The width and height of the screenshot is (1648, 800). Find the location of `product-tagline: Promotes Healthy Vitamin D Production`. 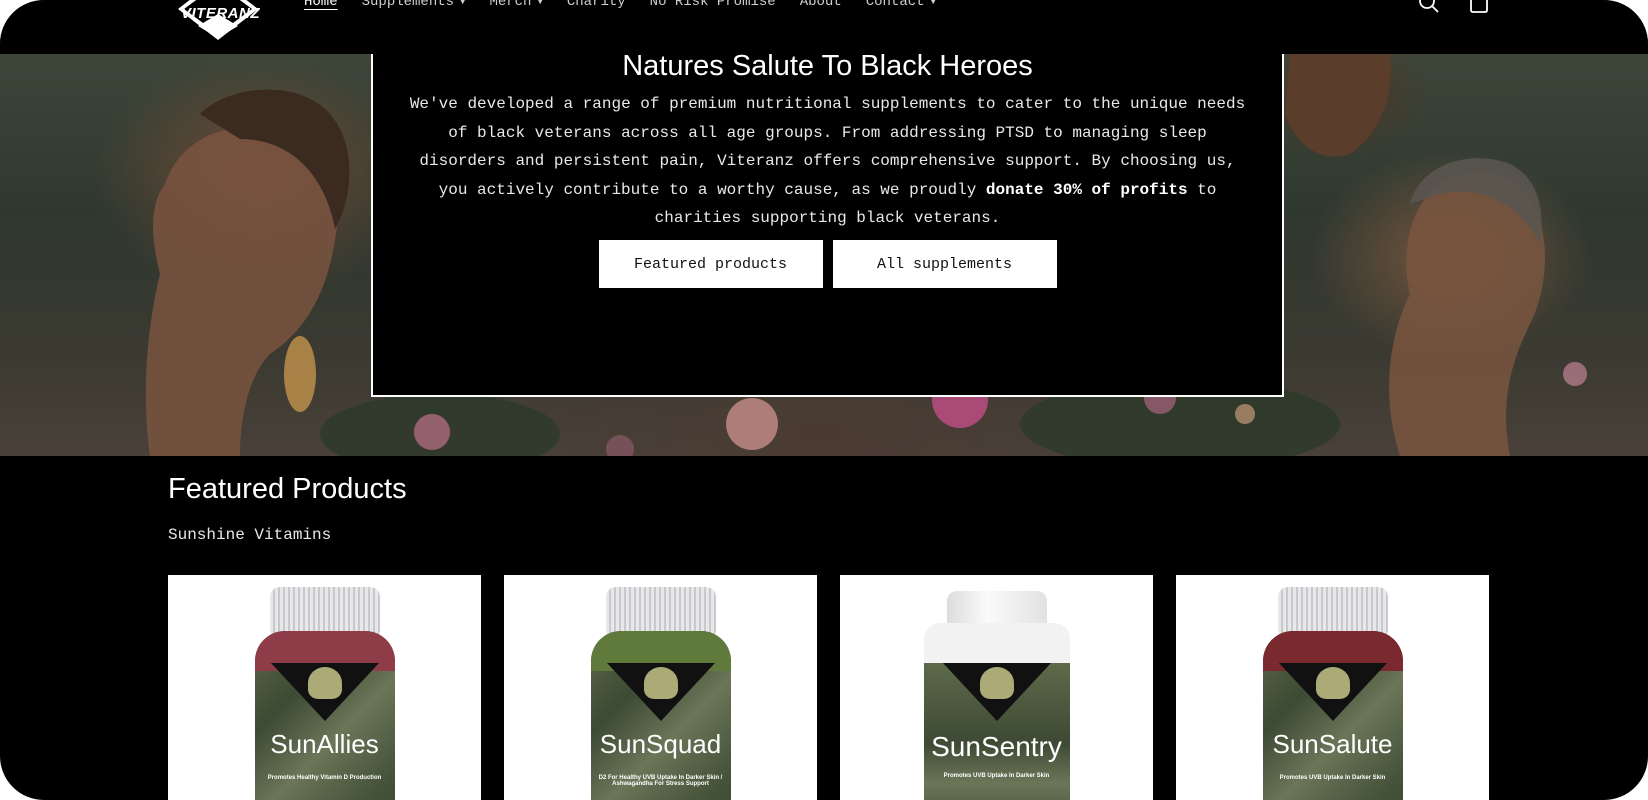

product-tagline: Promotes Healthy Vitamin D Production is located at coordinates (324, 778).